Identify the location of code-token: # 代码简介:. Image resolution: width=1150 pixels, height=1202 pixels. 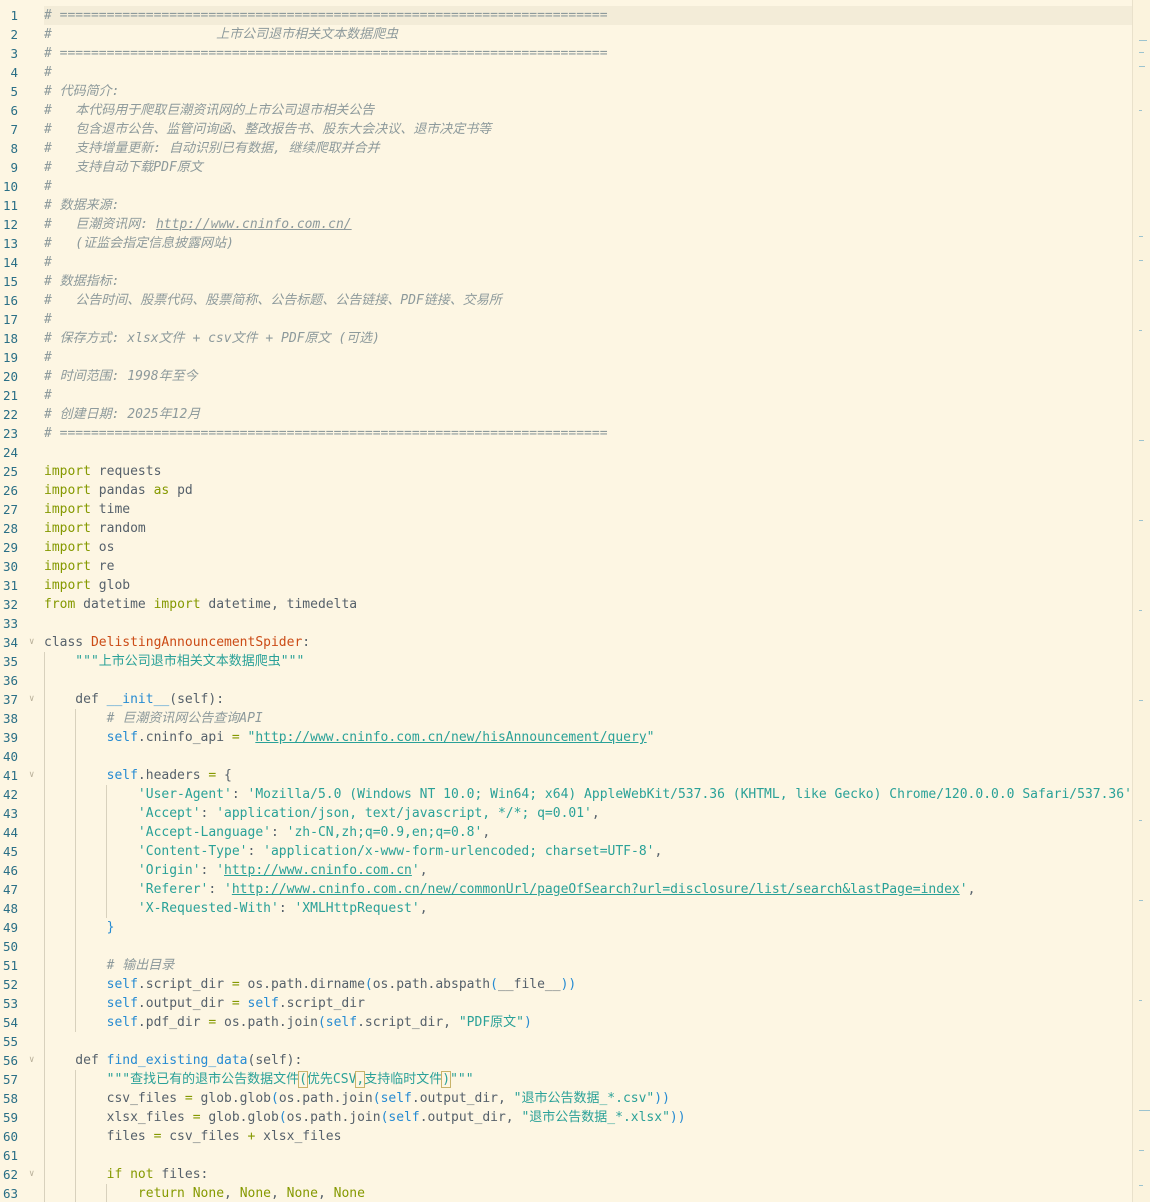
(82, 91).